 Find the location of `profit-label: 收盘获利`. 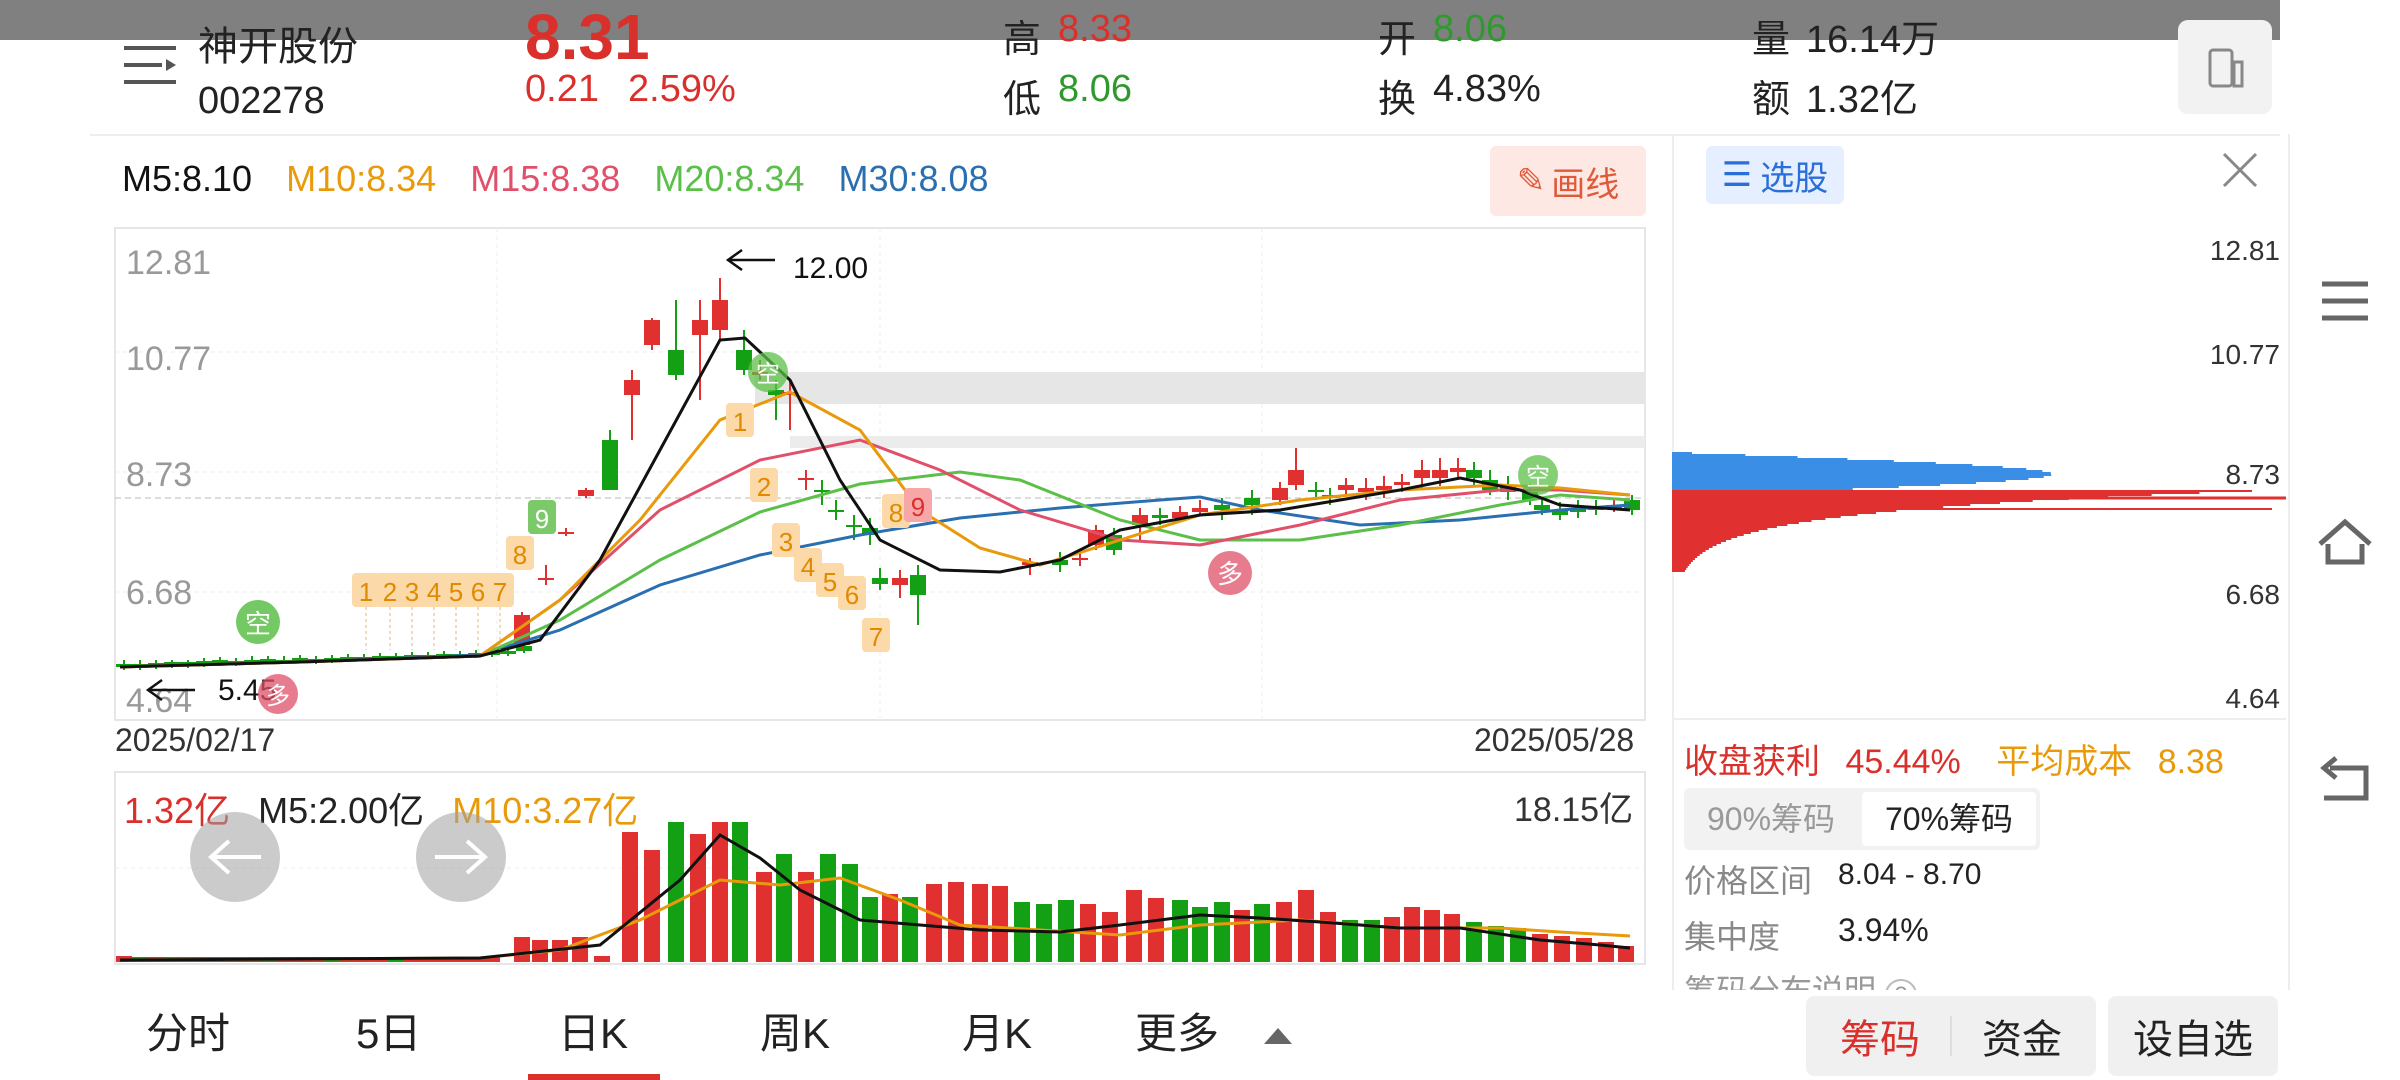

profit-label: 收盘获利 is located at coordinates (1752, 762).